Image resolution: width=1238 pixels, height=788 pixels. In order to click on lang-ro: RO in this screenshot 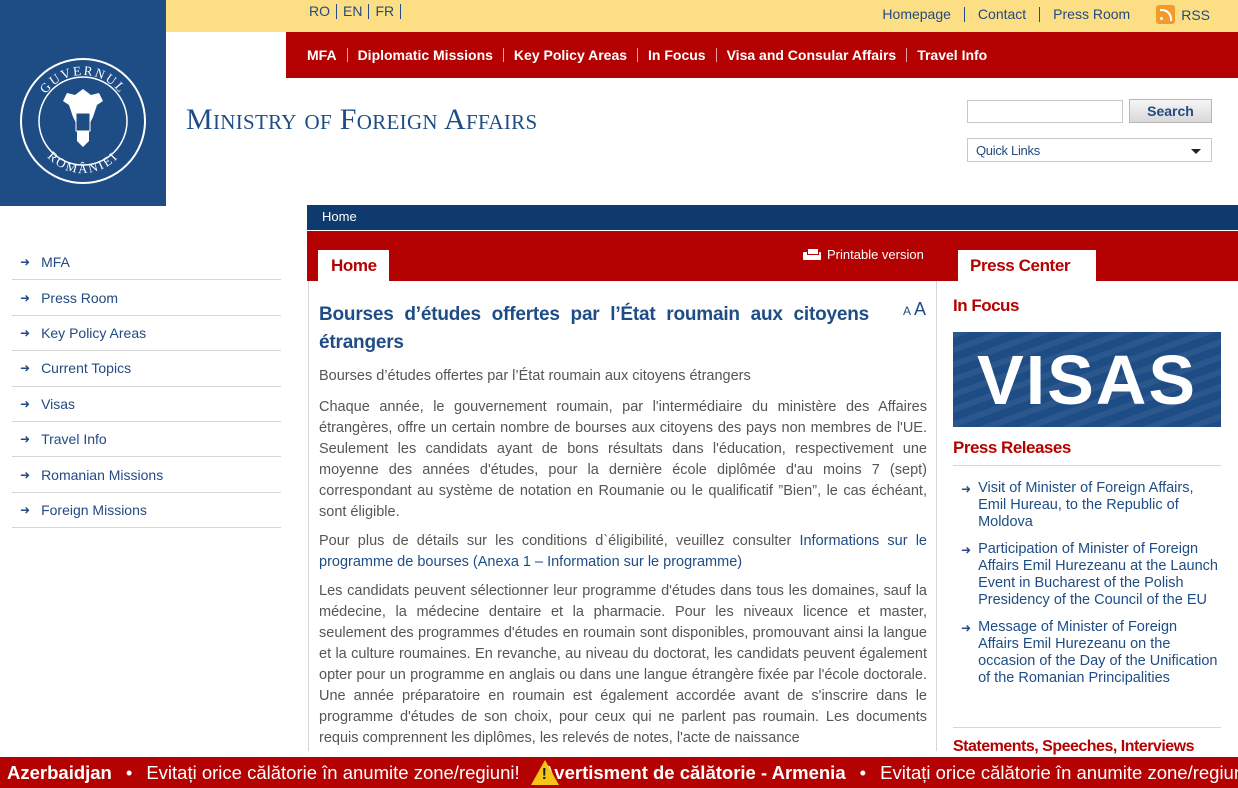, I will do `click(323, 11)`.